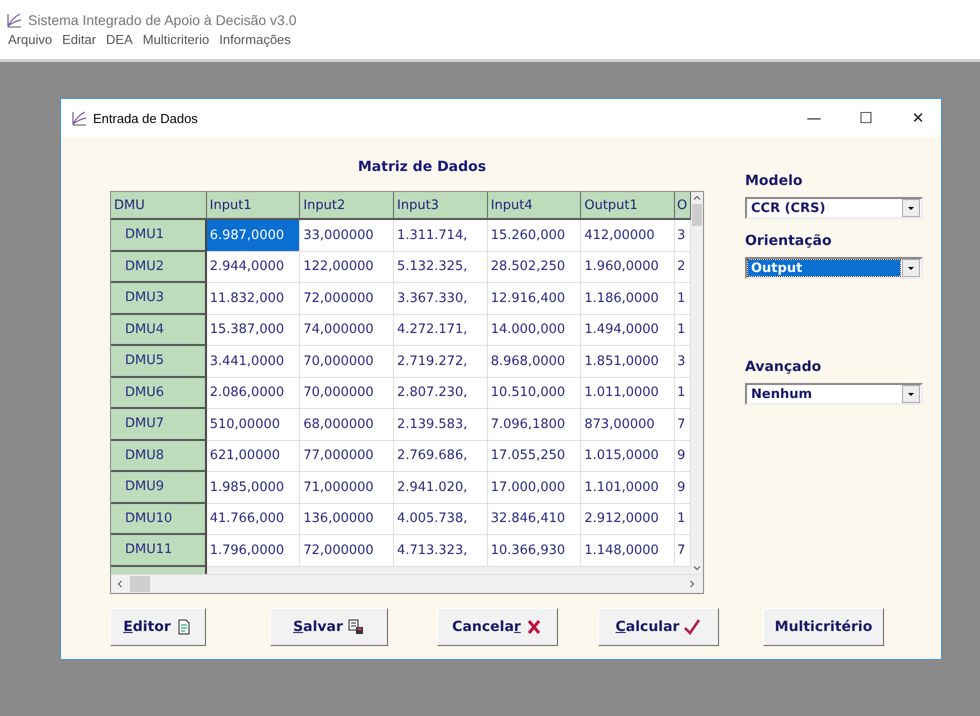 The height and width of the screenshot is (716, 980). I want to click on dropdown: Output, so click(834, 268).